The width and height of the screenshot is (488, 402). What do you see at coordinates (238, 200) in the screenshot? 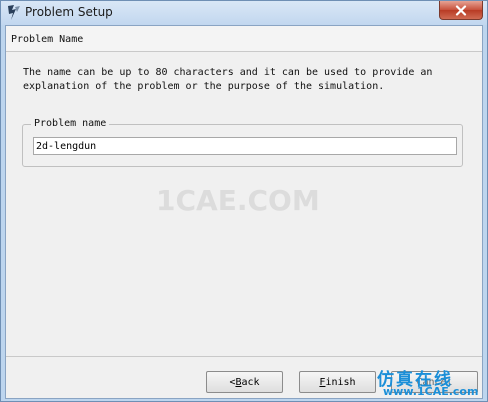
I see `watermark-text: 1CAE.COM` at bounding box center [238, 200].